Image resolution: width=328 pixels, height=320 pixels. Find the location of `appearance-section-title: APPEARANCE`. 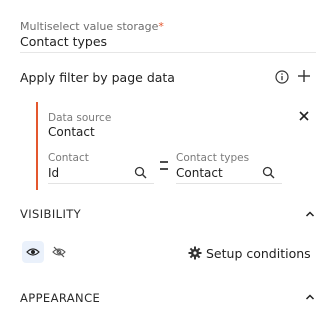

appearance-section-title: APPEARANCE is located at coordinates (60, 298).